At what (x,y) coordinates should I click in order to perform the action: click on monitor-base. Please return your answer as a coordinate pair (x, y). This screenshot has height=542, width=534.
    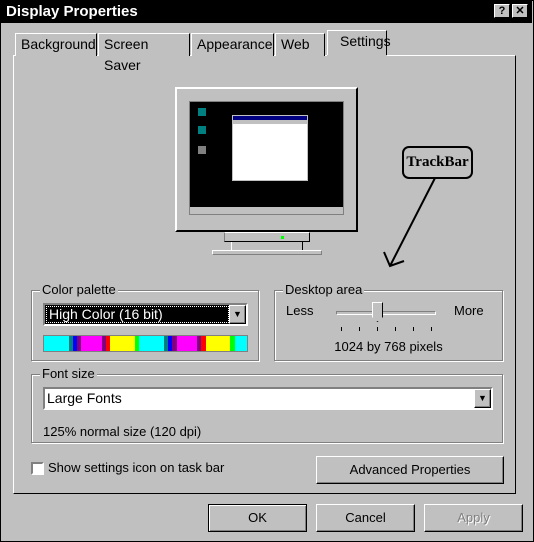
    Looking at the image, I should click on (267, 252).